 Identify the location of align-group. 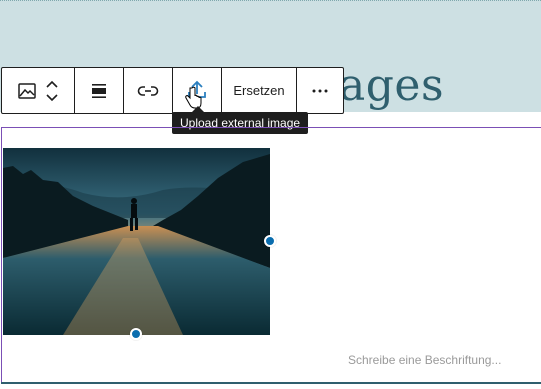
(99, 90).